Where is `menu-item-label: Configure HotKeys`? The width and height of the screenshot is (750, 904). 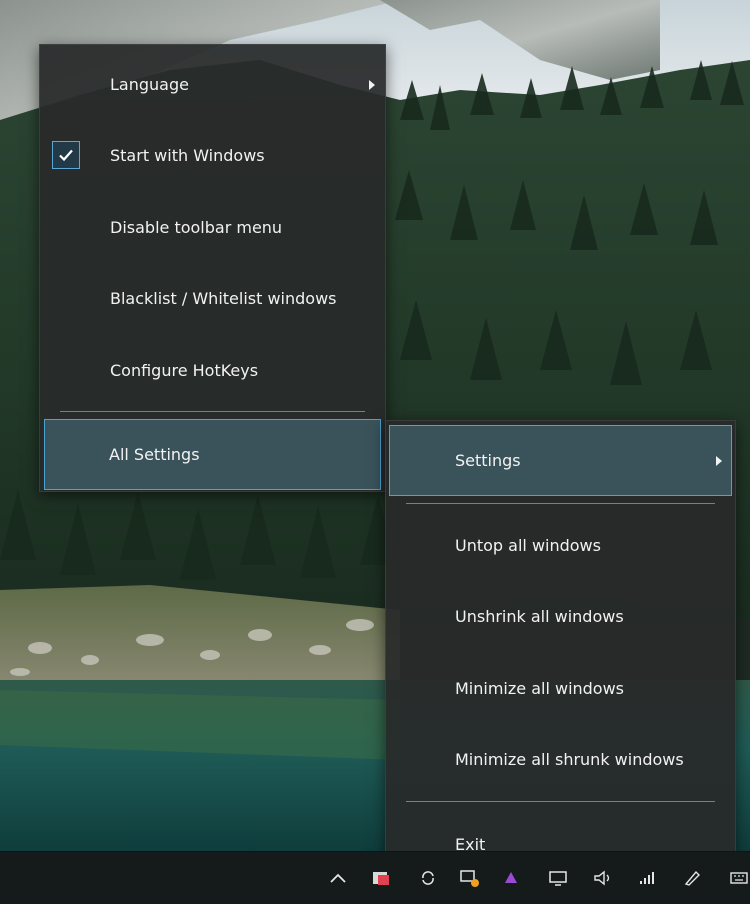
menu-item-label: Configure HotKeys is located at coordinates (184, 370).